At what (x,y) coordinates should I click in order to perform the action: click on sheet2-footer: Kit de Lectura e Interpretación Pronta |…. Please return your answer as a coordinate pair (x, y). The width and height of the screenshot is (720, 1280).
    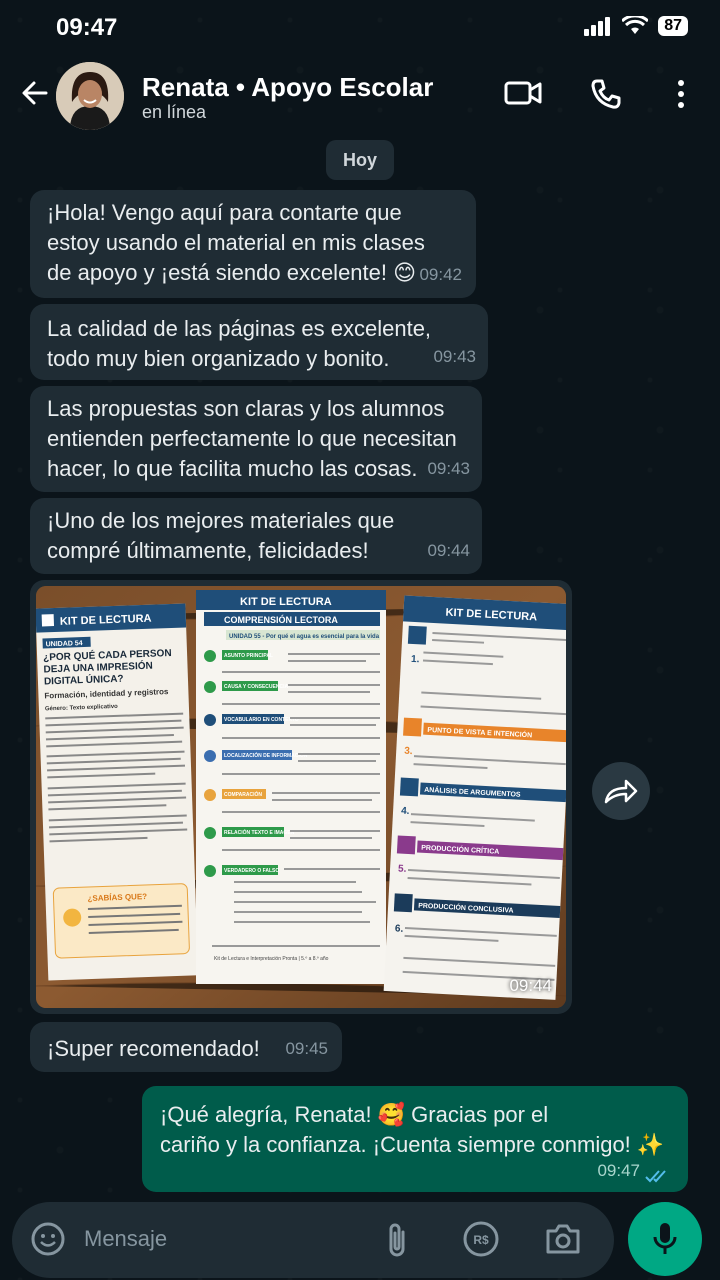
    Looking at the image, I should click on (271, 959).